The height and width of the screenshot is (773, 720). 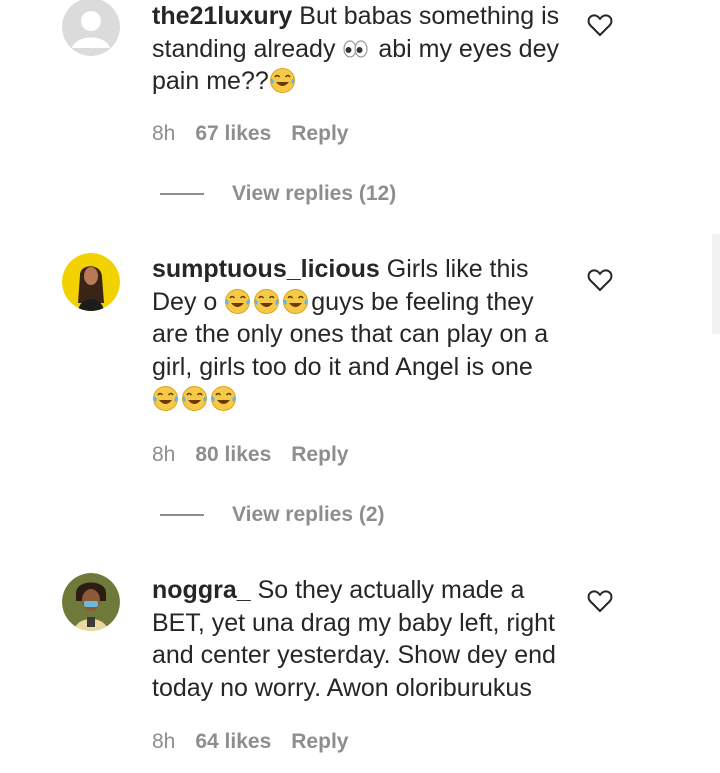 I want to click on comment-meta: 8h 80 likes Reply, so click(x=260, y=455).